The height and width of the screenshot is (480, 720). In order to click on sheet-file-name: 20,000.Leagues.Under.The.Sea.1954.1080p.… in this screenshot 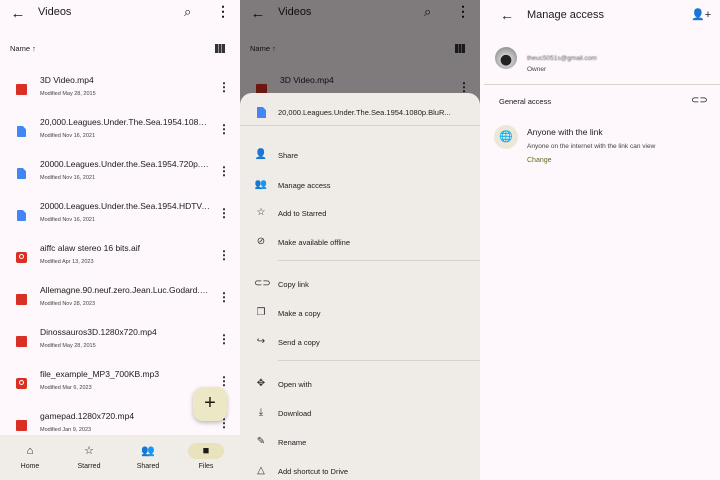, I will do `click(364, 112)`.